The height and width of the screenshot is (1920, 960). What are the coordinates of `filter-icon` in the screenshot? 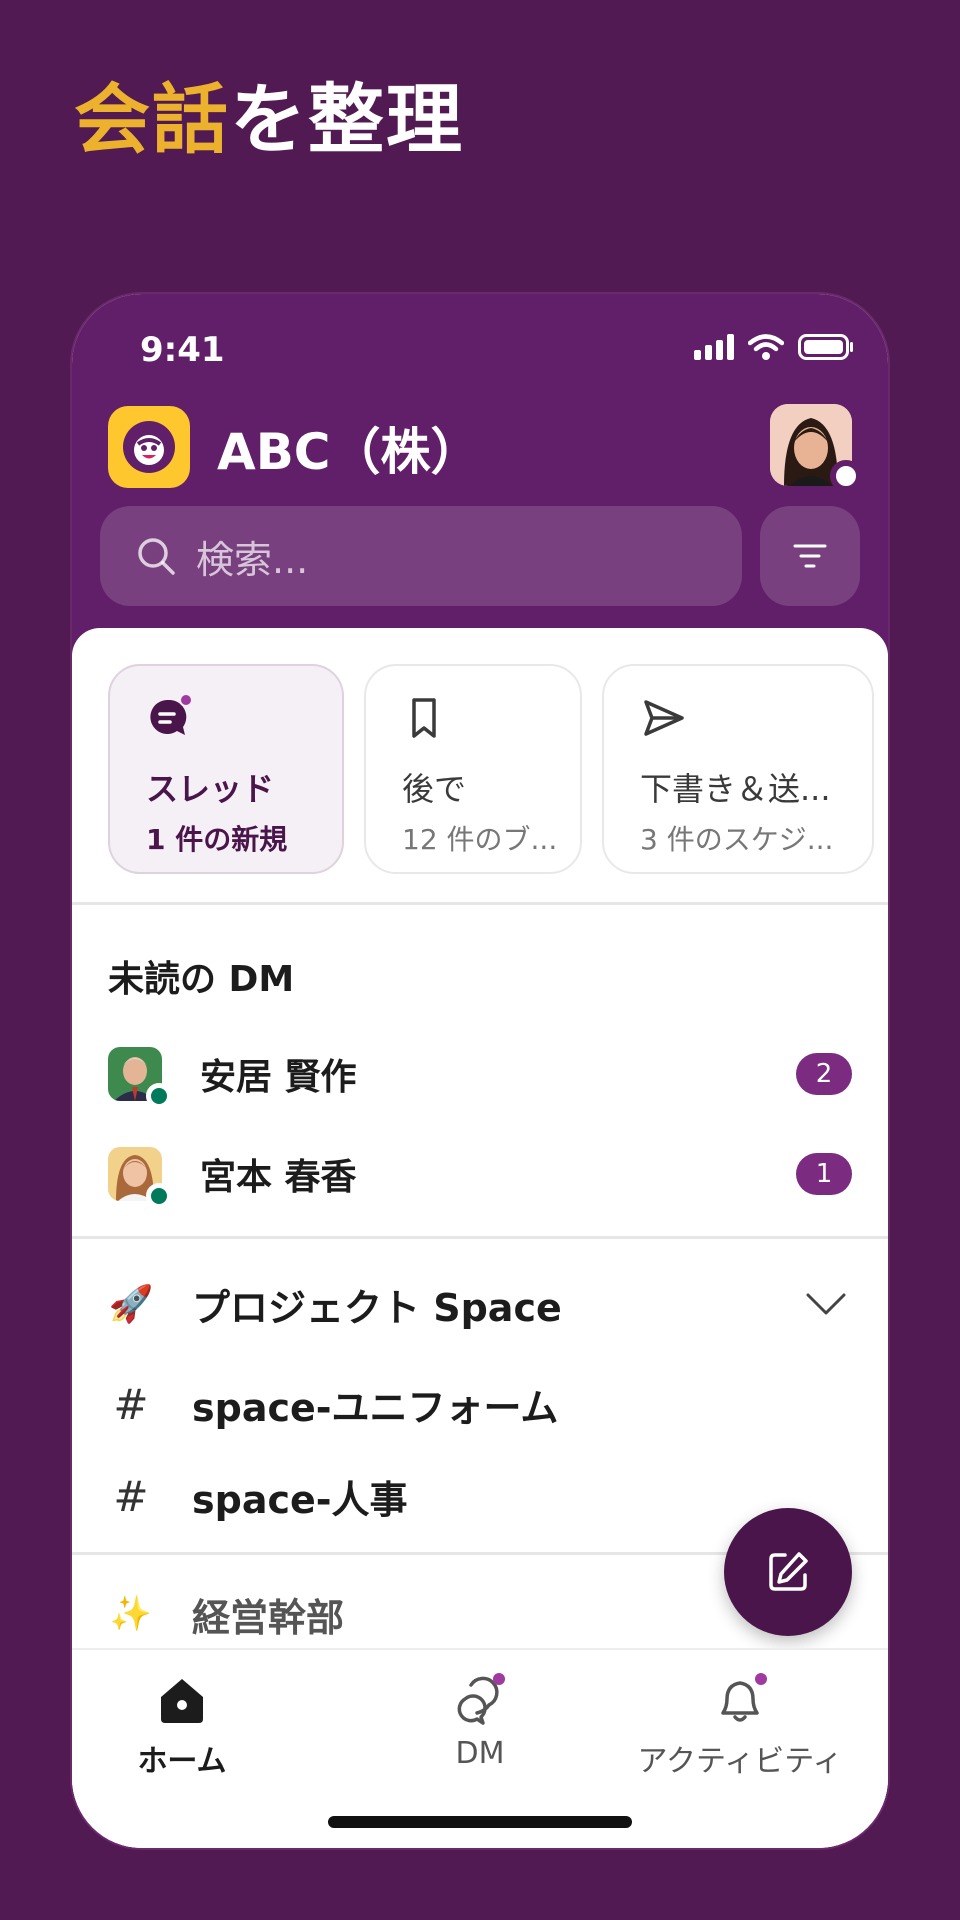 It's located at (810, 556).